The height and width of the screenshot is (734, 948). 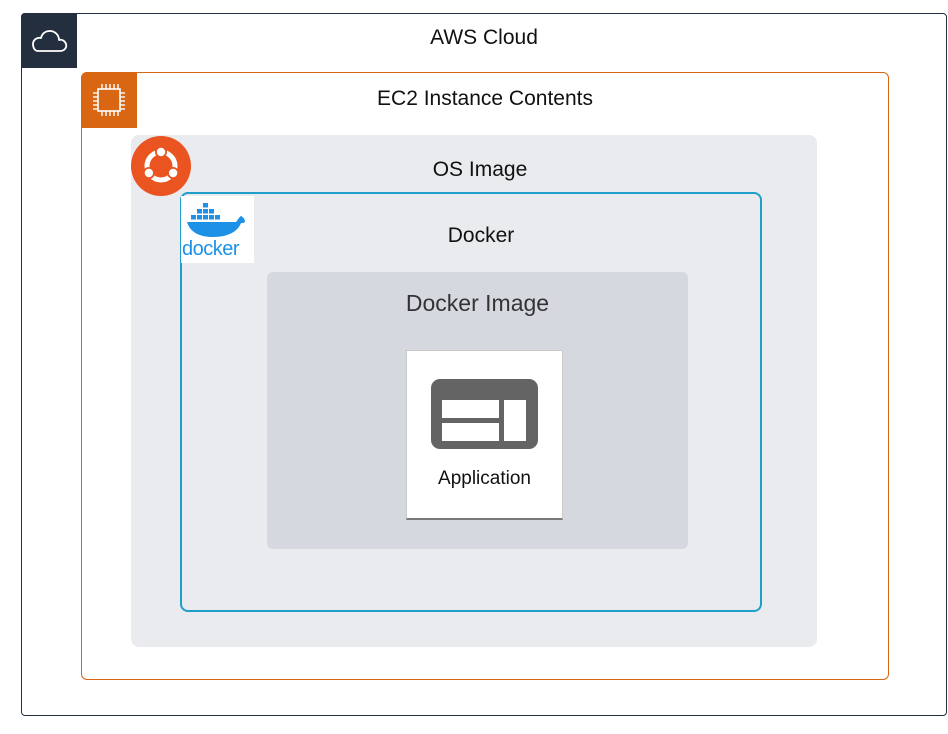 What do you see at coordinates (484, 37) in the screenshot?
I see `aws-cloud-title: AWS Cloud` at bounding box center [484, 37].